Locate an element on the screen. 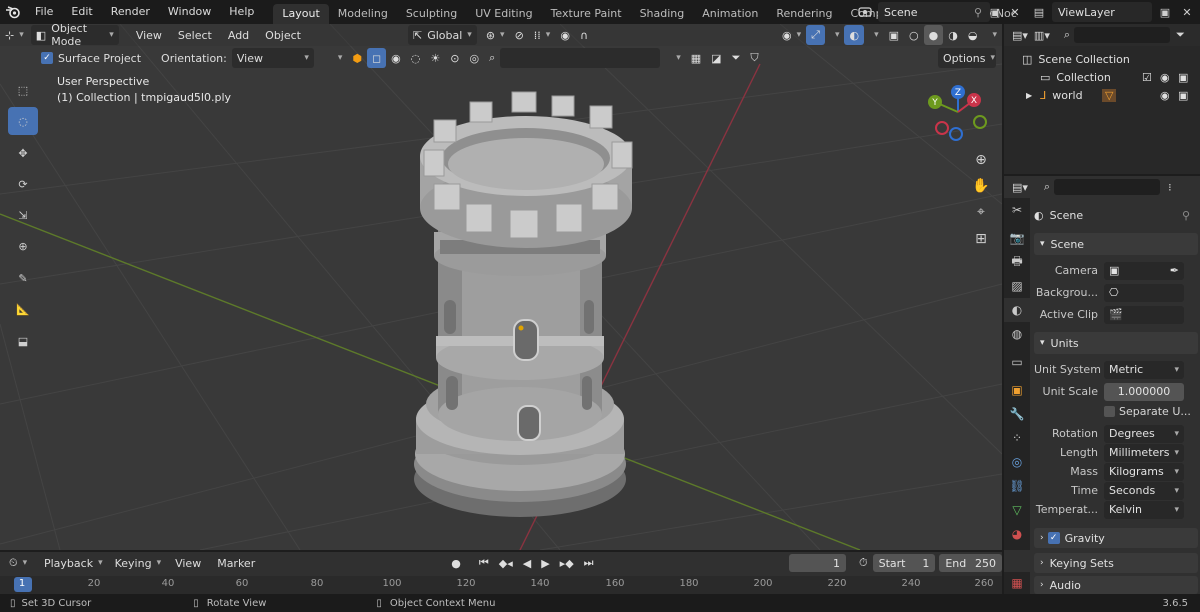 The width and height of the screenshot is (1200, 612). options-dropdown: Options ▾ is located at coordinates (967, 58).